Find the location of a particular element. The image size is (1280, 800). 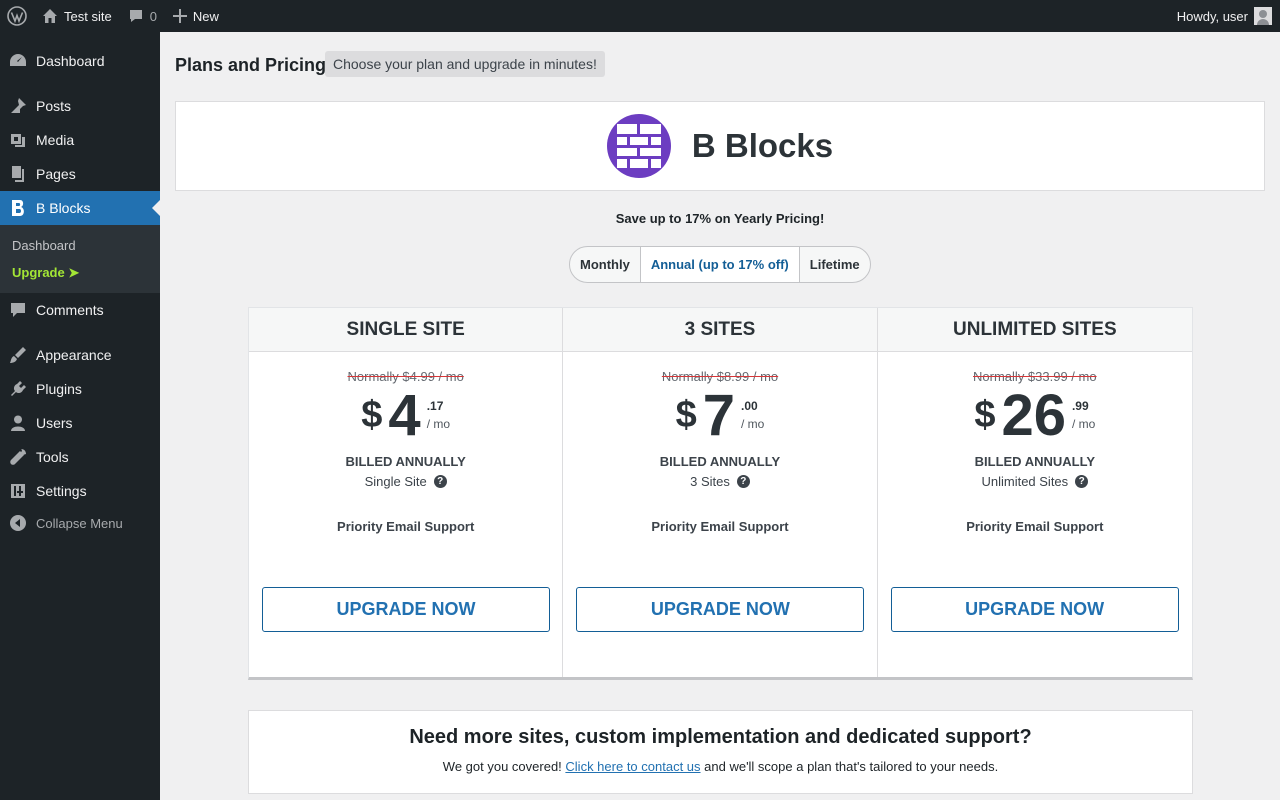

menu-item-plugins: Plugins is located at coordinates (80, 389).